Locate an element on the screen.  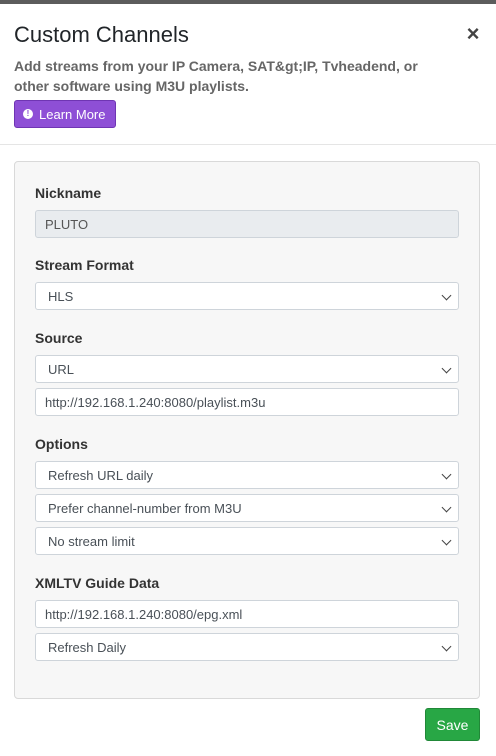
close-icon: × is located at coordinates (473, 34).